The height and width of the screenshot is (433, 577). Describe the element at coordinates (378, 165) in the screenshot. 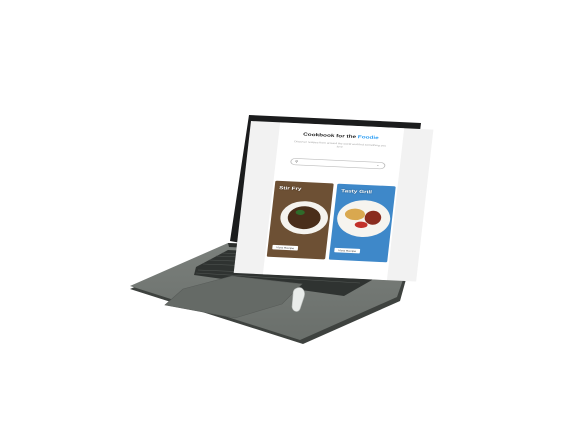

I see `chevron-down-icon: ⌄` at that location.